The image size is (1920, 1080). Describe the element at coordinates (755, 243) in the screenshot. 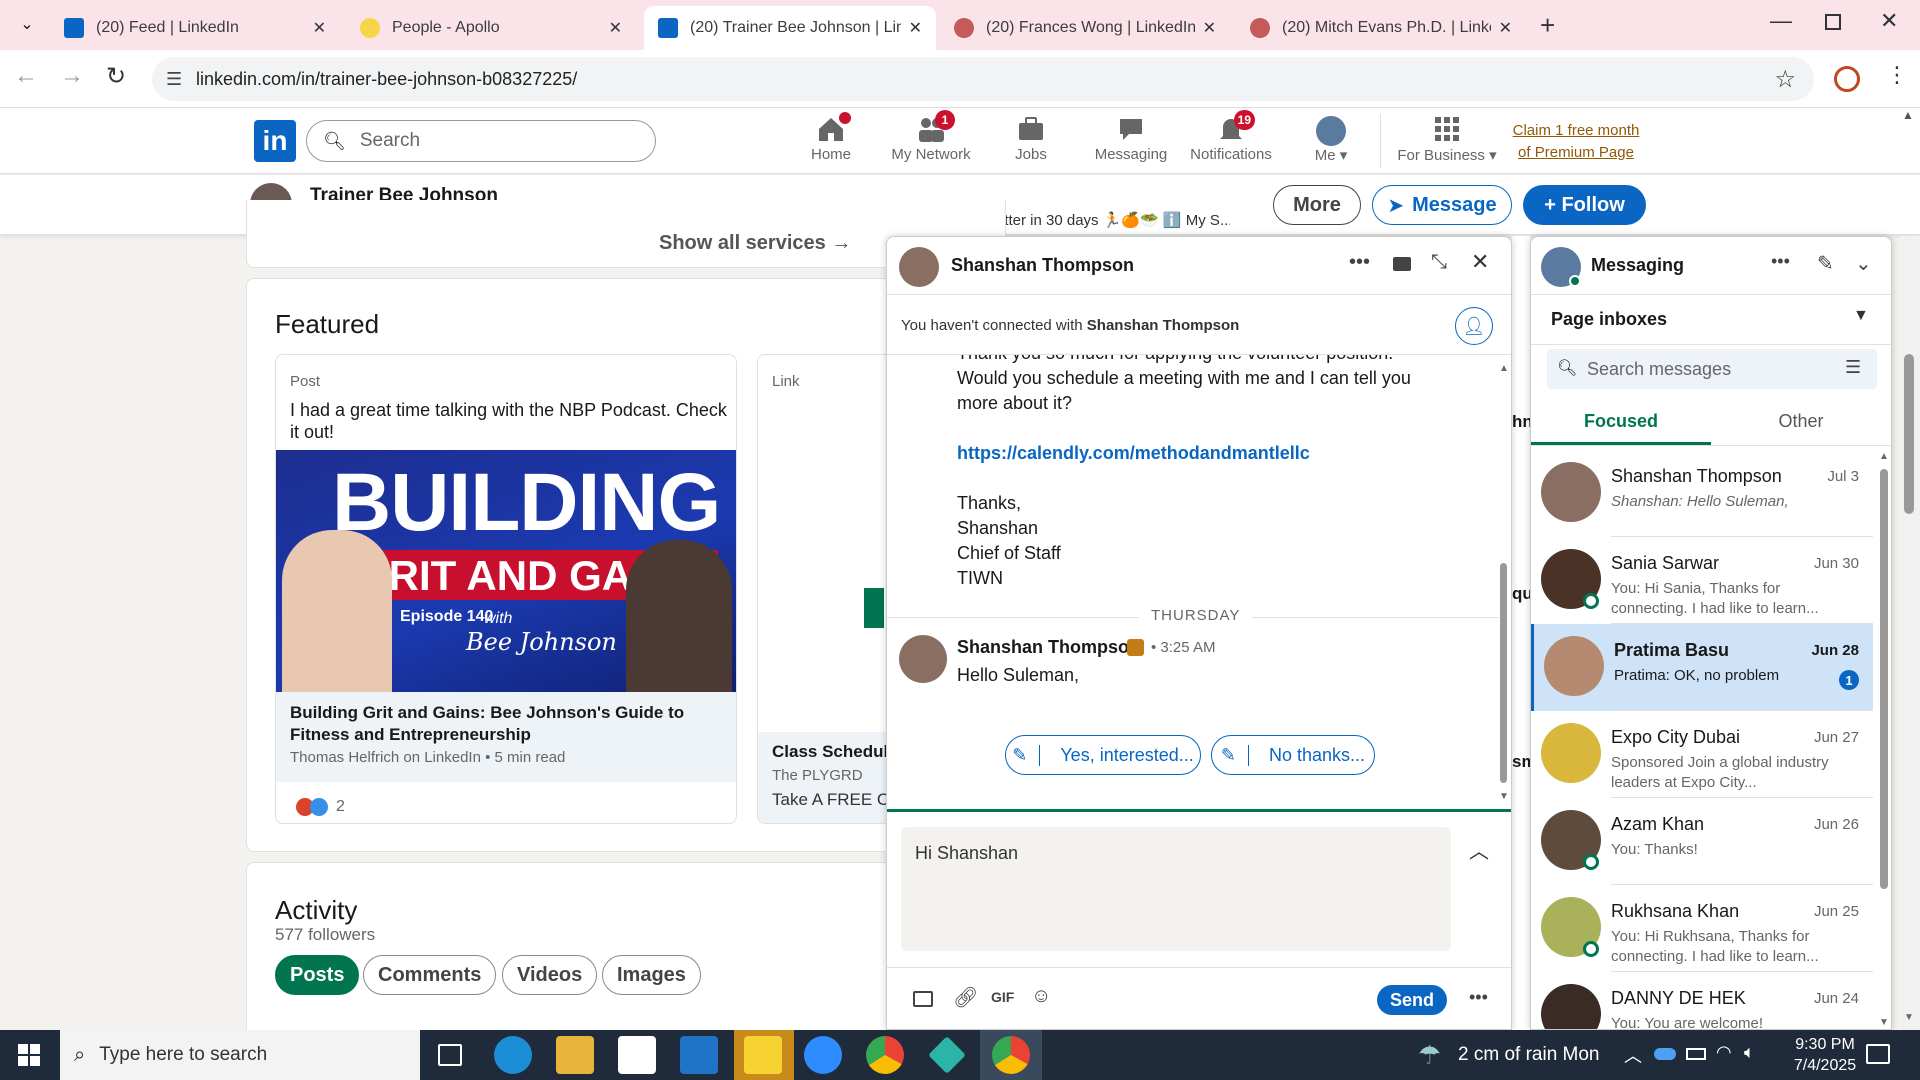

I see `show-all-services-link: Show all services →` at that location.